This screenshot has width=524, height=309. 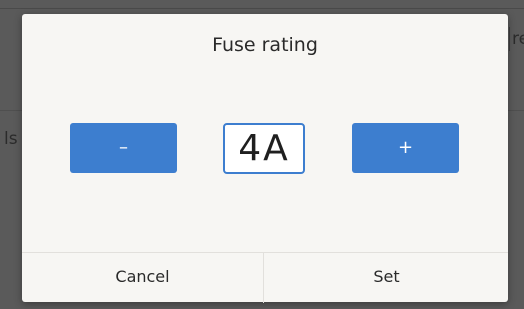 I want to click on set-button: Set, so click(x=386, y=278).